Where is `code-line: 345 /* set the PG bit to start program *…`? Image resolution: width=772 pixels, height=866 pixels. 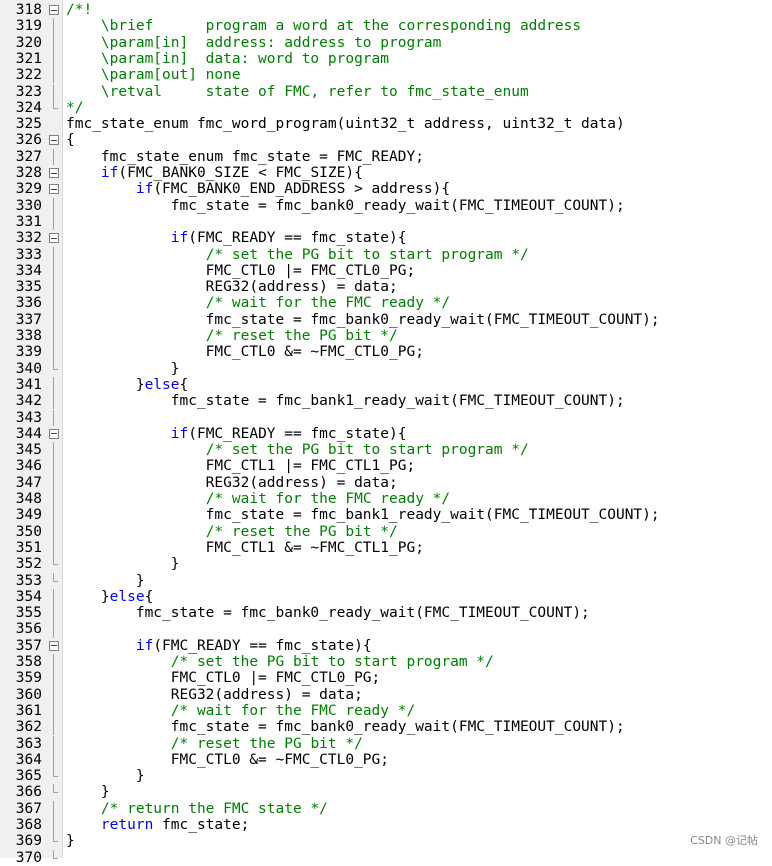 code-line: 345 /* set the PG bit to start program *… is located at coordinates (386, 450).